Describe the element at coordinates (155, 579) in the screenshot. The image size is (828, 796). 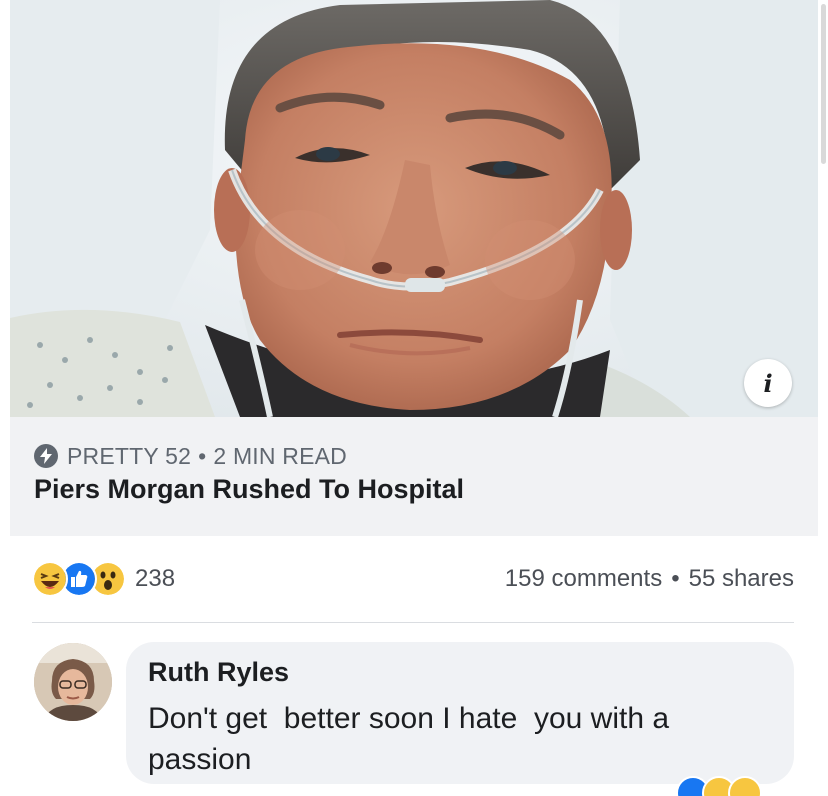
I see `reaction-count: 238` at that location.